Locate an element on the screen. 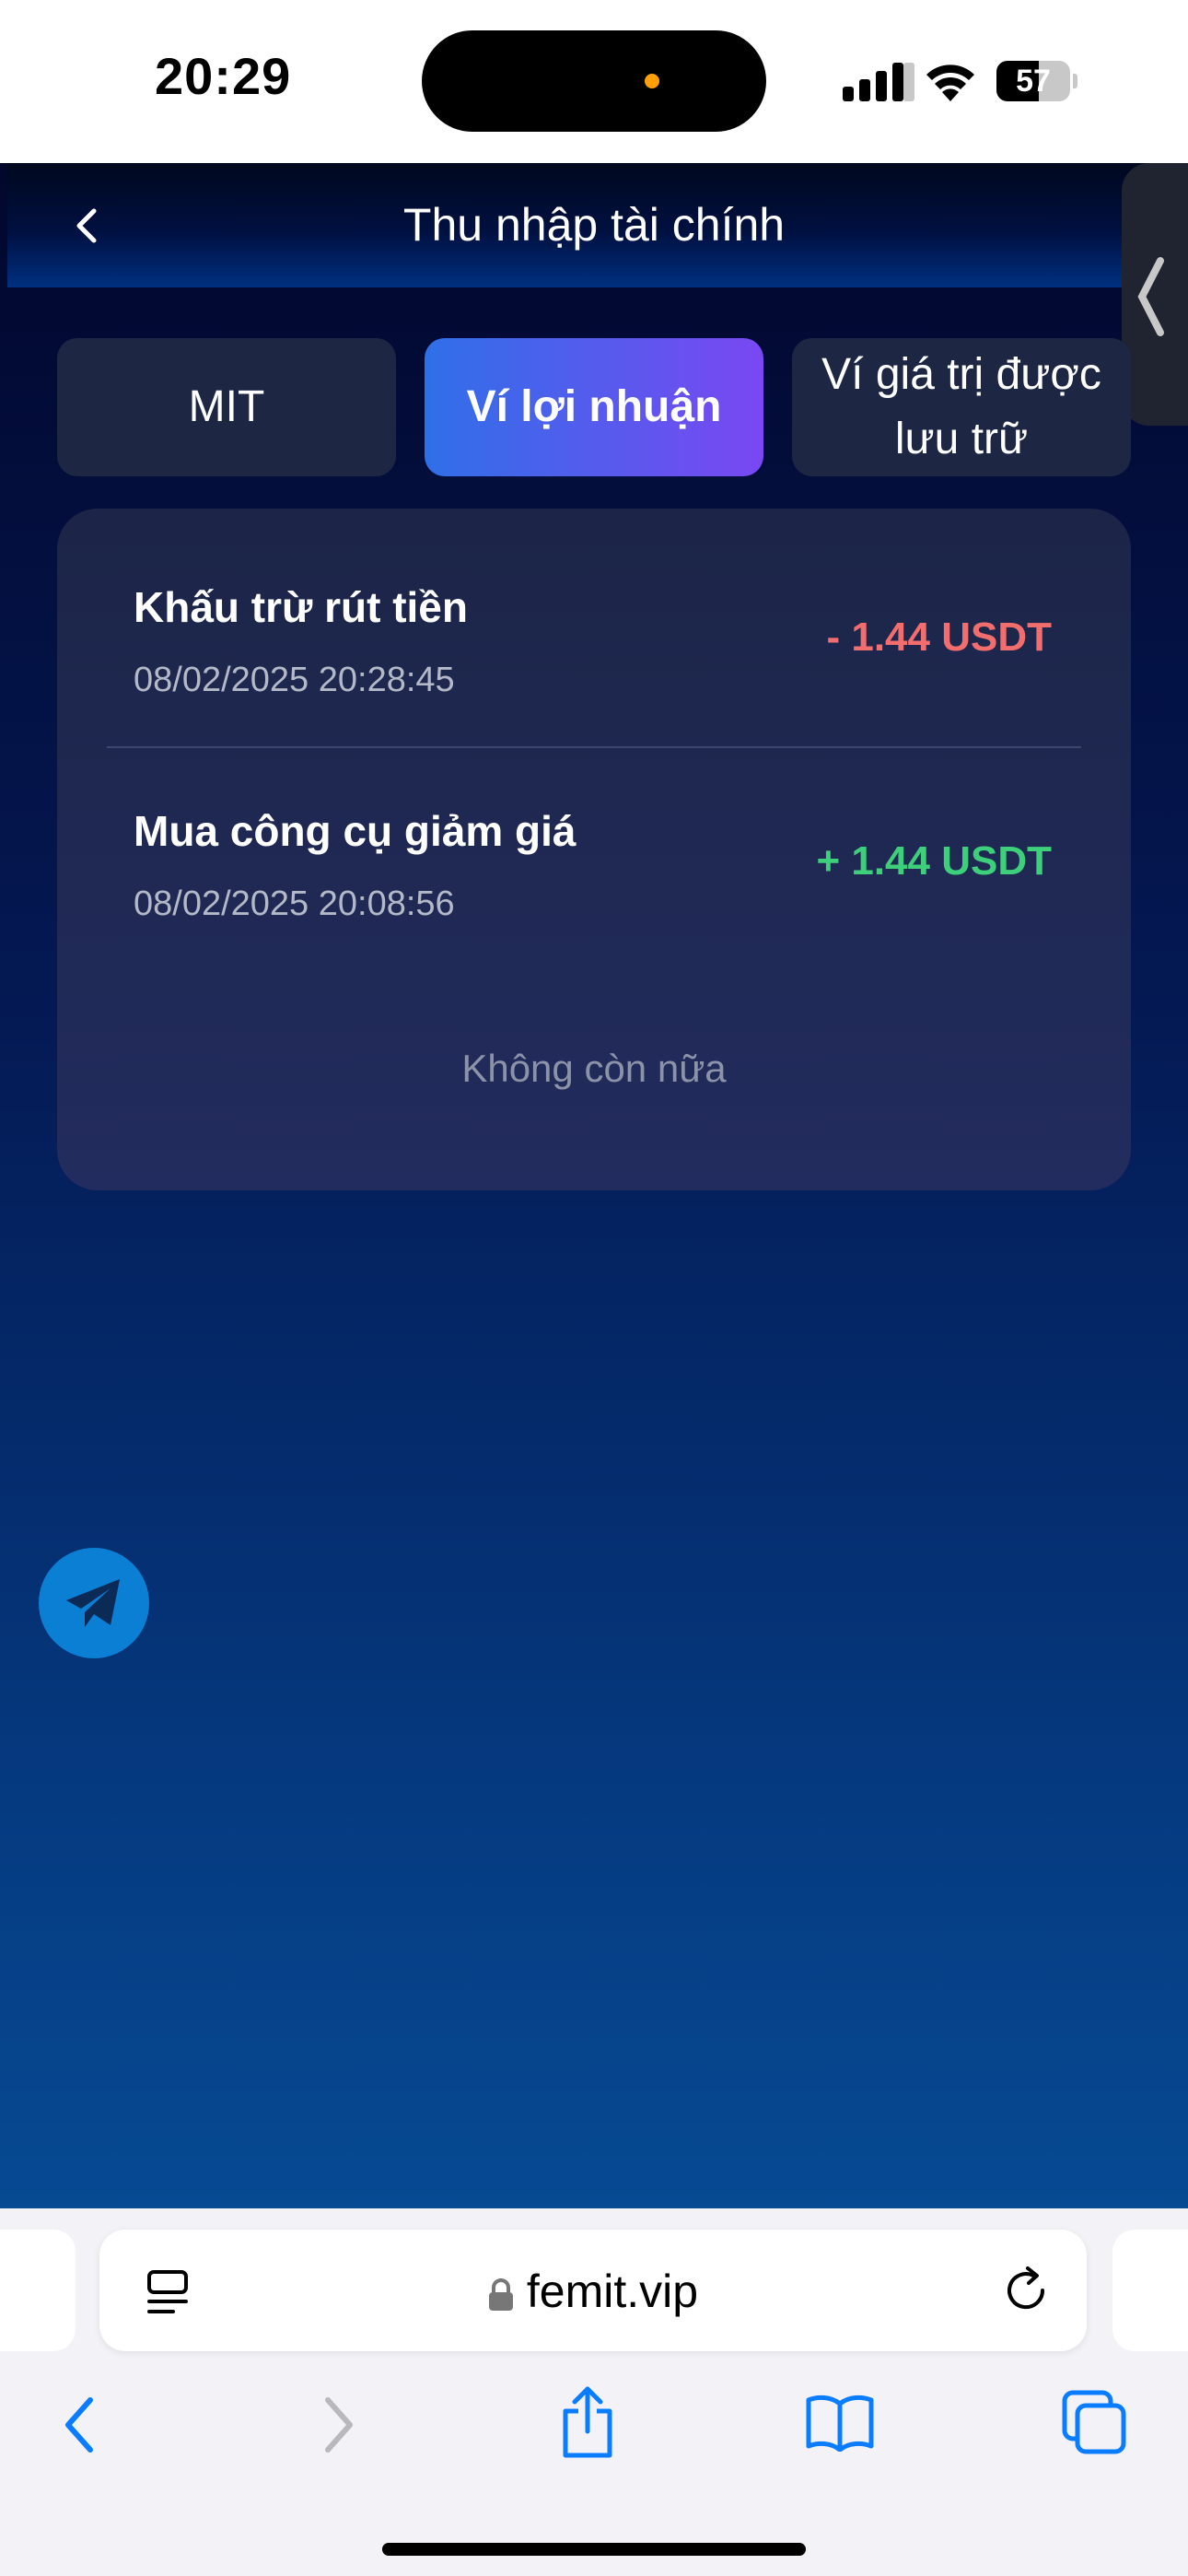 The width and height of the screenshot is (1188, 2576). transaction-amount: - 1.44 USDT is located at coordinates (939, 637).